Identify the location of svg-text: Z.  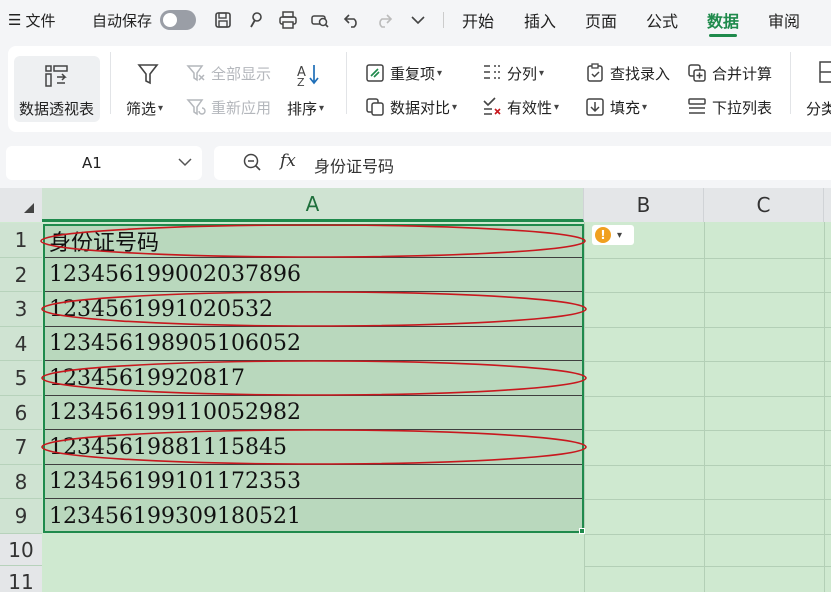
(301, 81).